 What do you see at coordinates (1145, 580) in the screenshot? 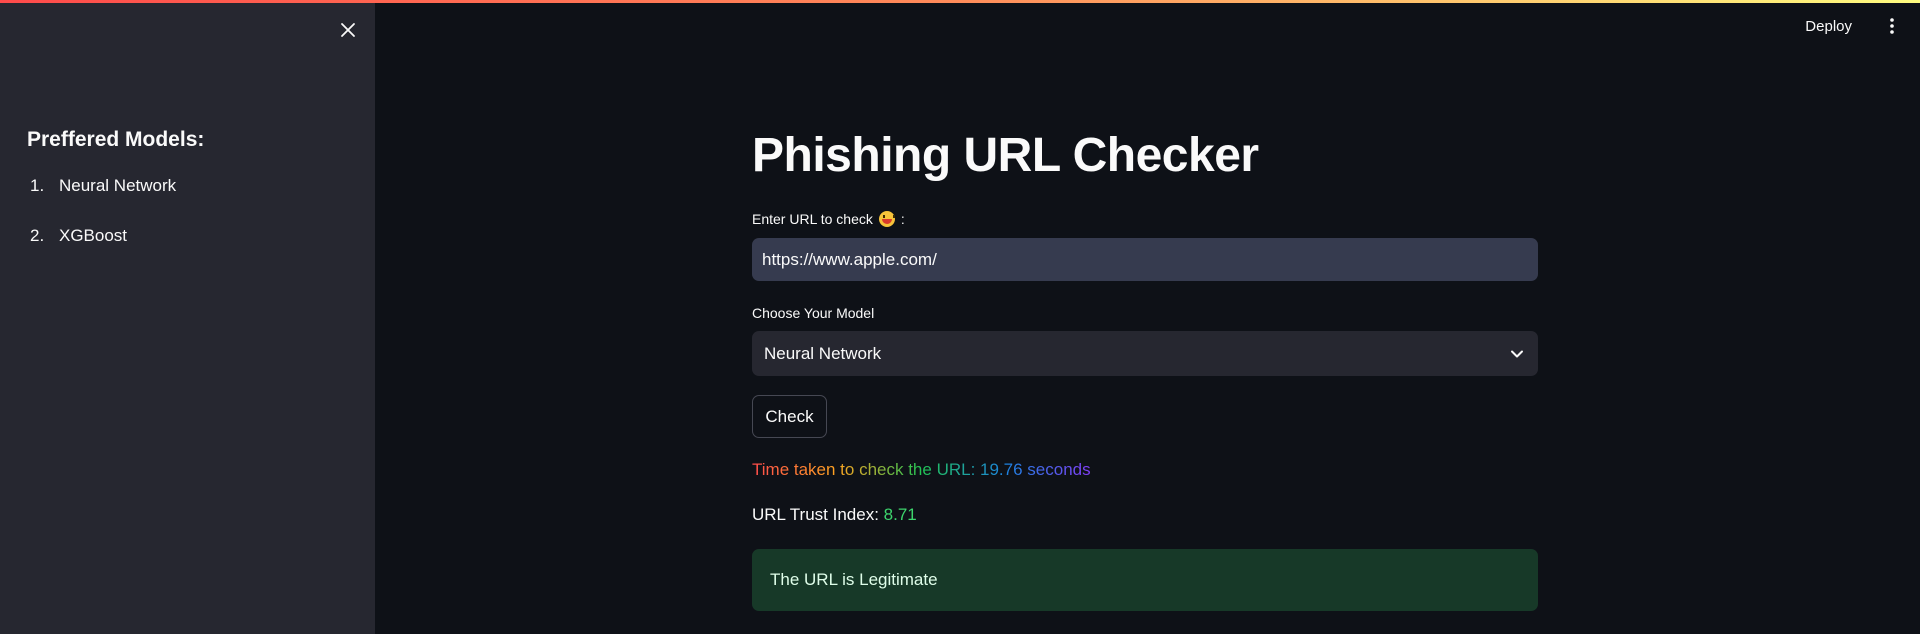
I see `result-success-alert: The URL is Legitimate` at bounding box center [1145, 580].